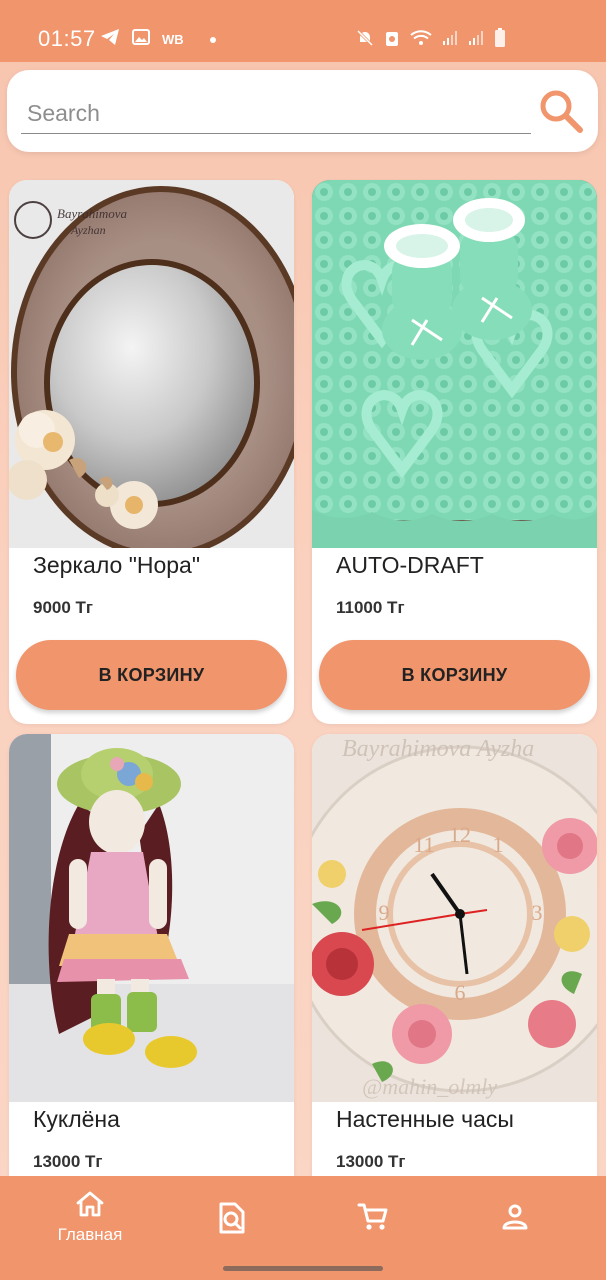 This screenshot has width=606, height=1280. I want to click on search-icon, so click(561, 113).